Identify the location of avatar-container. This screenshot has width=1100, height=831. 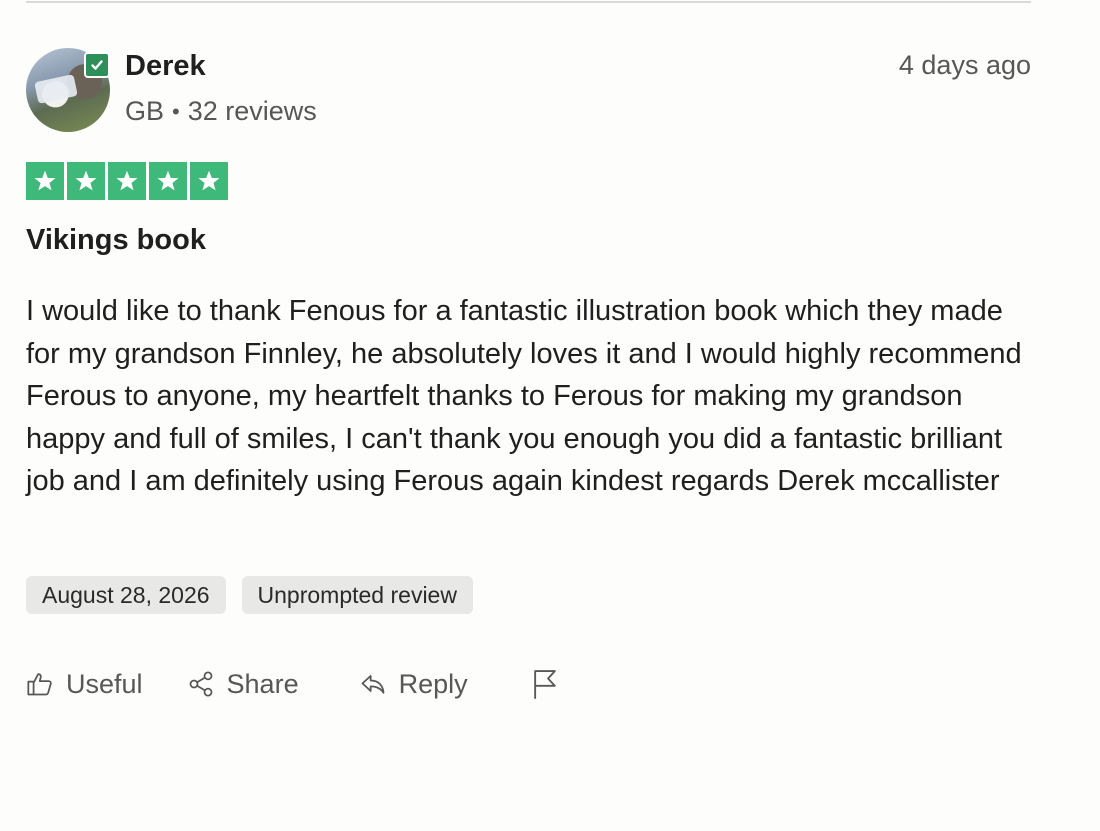
(68, 90).